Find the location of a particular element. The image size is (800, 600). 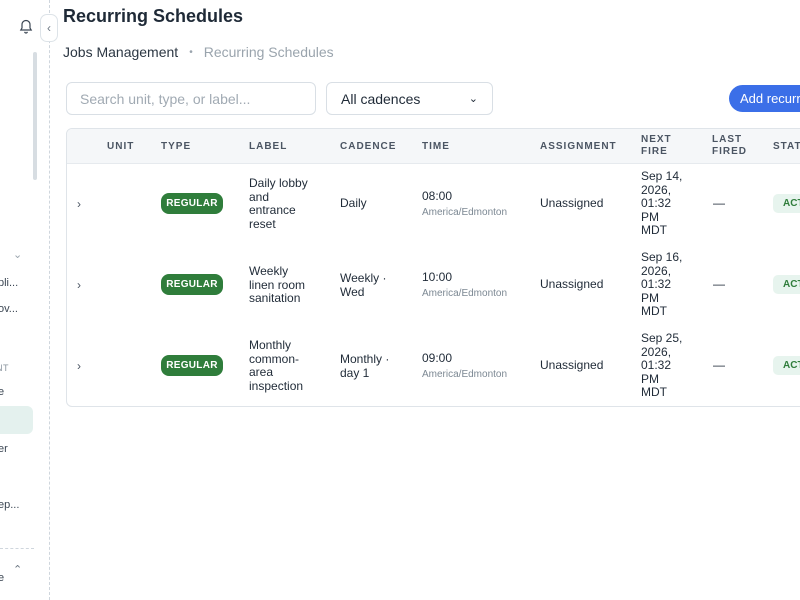

cadence-cell: Weekly · Wed is located at coordinates (363, 285).